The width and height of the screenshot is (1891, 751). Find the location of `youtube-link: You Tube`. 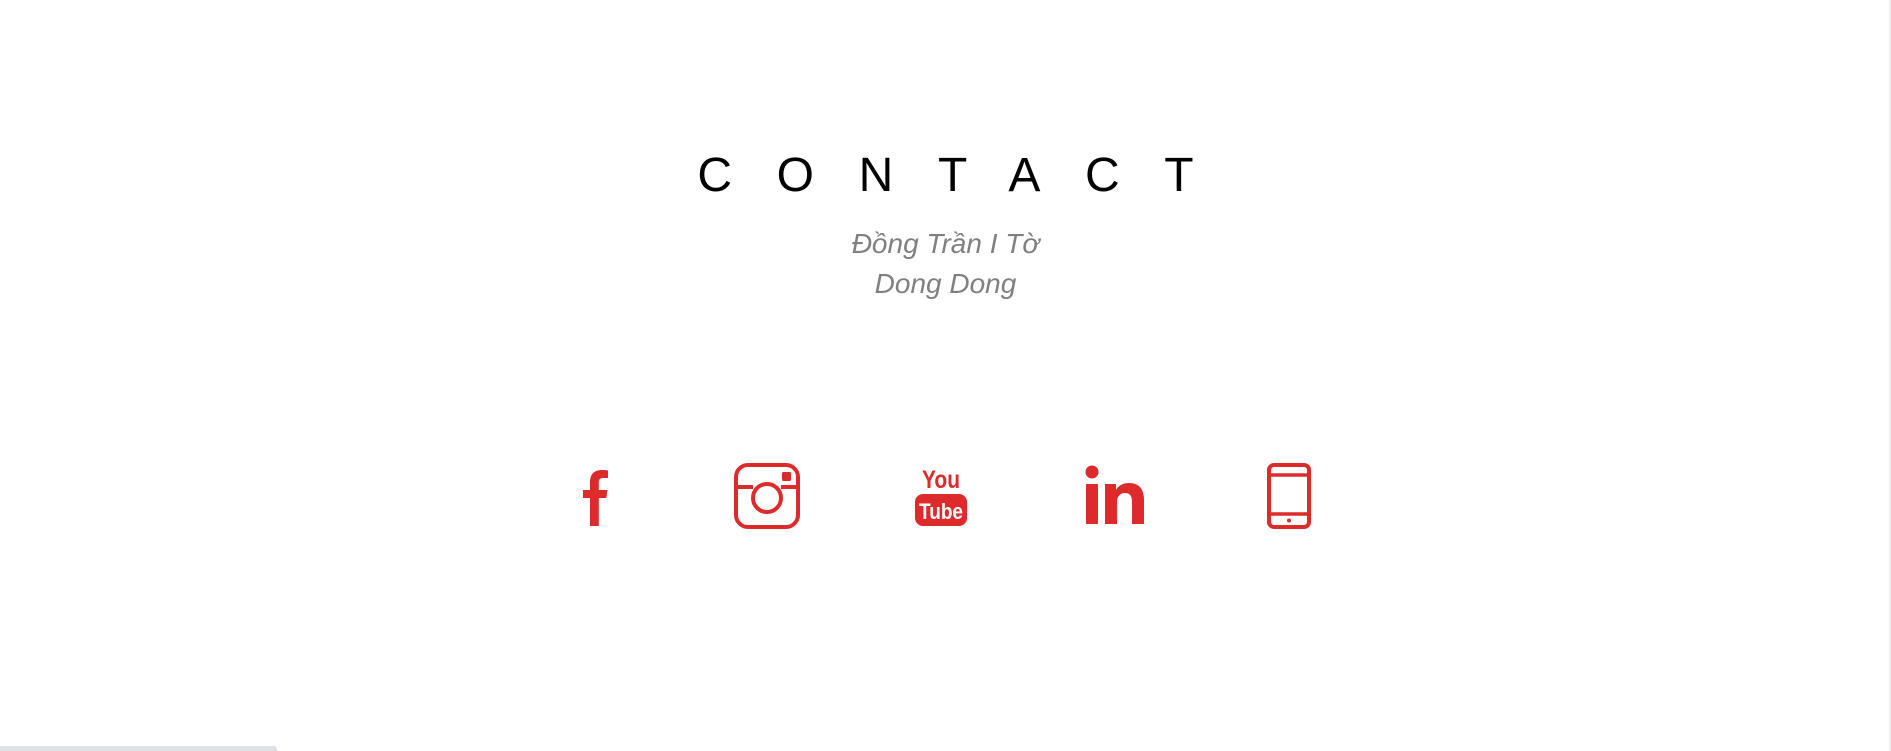

youtube-link: You Tube is located at coordinates (941, 496).